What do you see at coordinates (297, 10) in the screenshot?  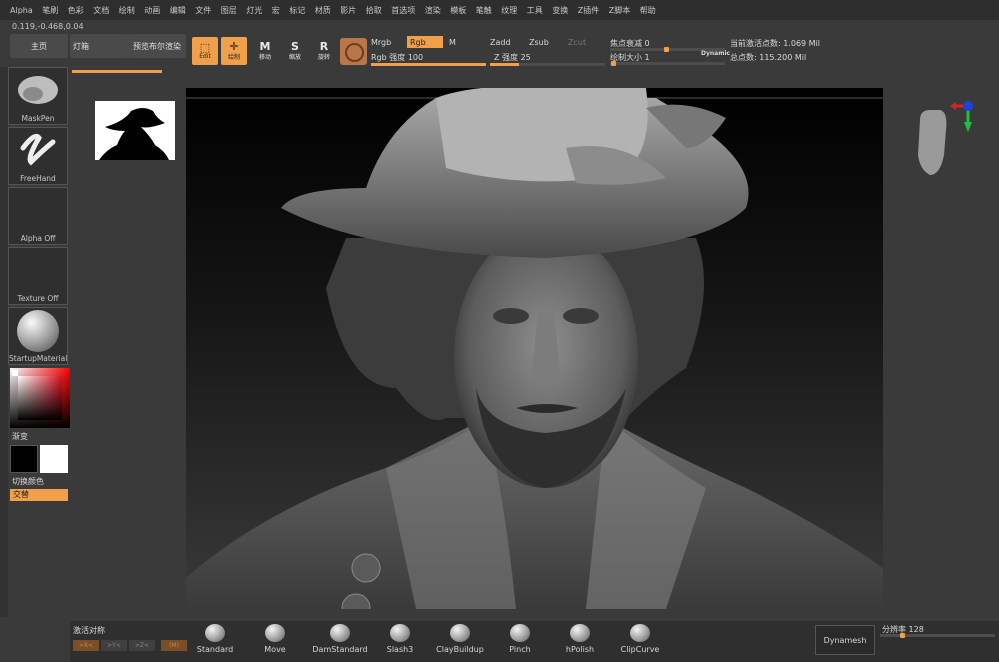 I see `menu-item: 标记` at bounding box center [297, 10].